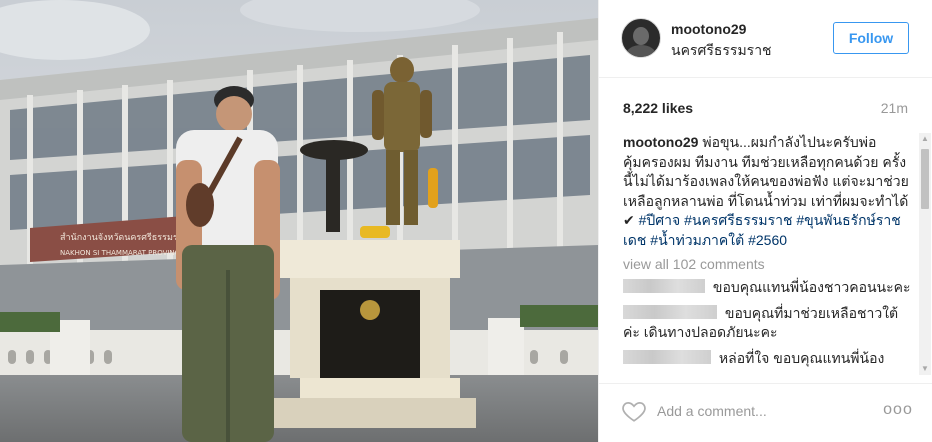 This screenshot has width=932, height=442. I want to click on scroll-down-arrow-icon: ▼, so click(925, 369).